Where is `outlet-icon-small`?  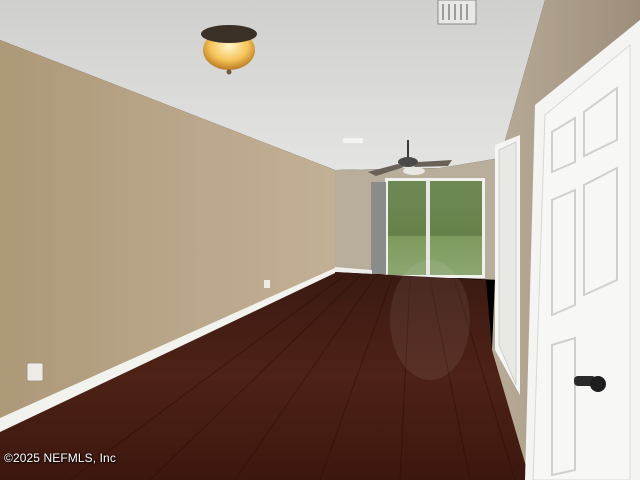
outlet-icon-small is located at coordinates (267, 284).